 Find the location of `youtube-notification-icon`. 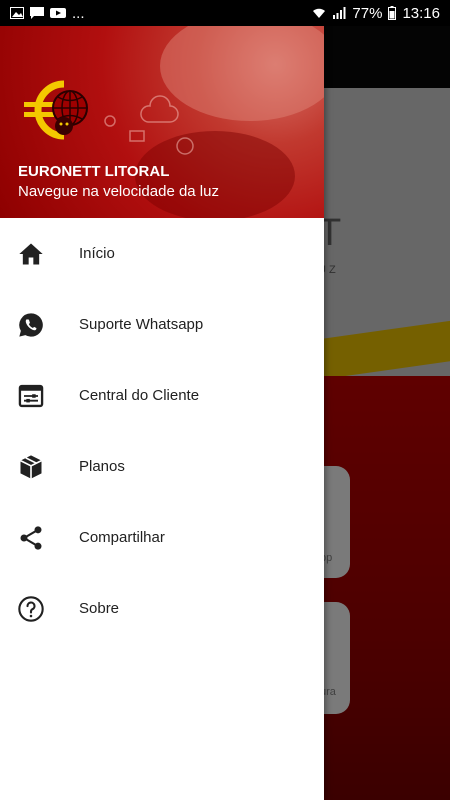

youtube-notification-icon is located at coordinates (58, 13).